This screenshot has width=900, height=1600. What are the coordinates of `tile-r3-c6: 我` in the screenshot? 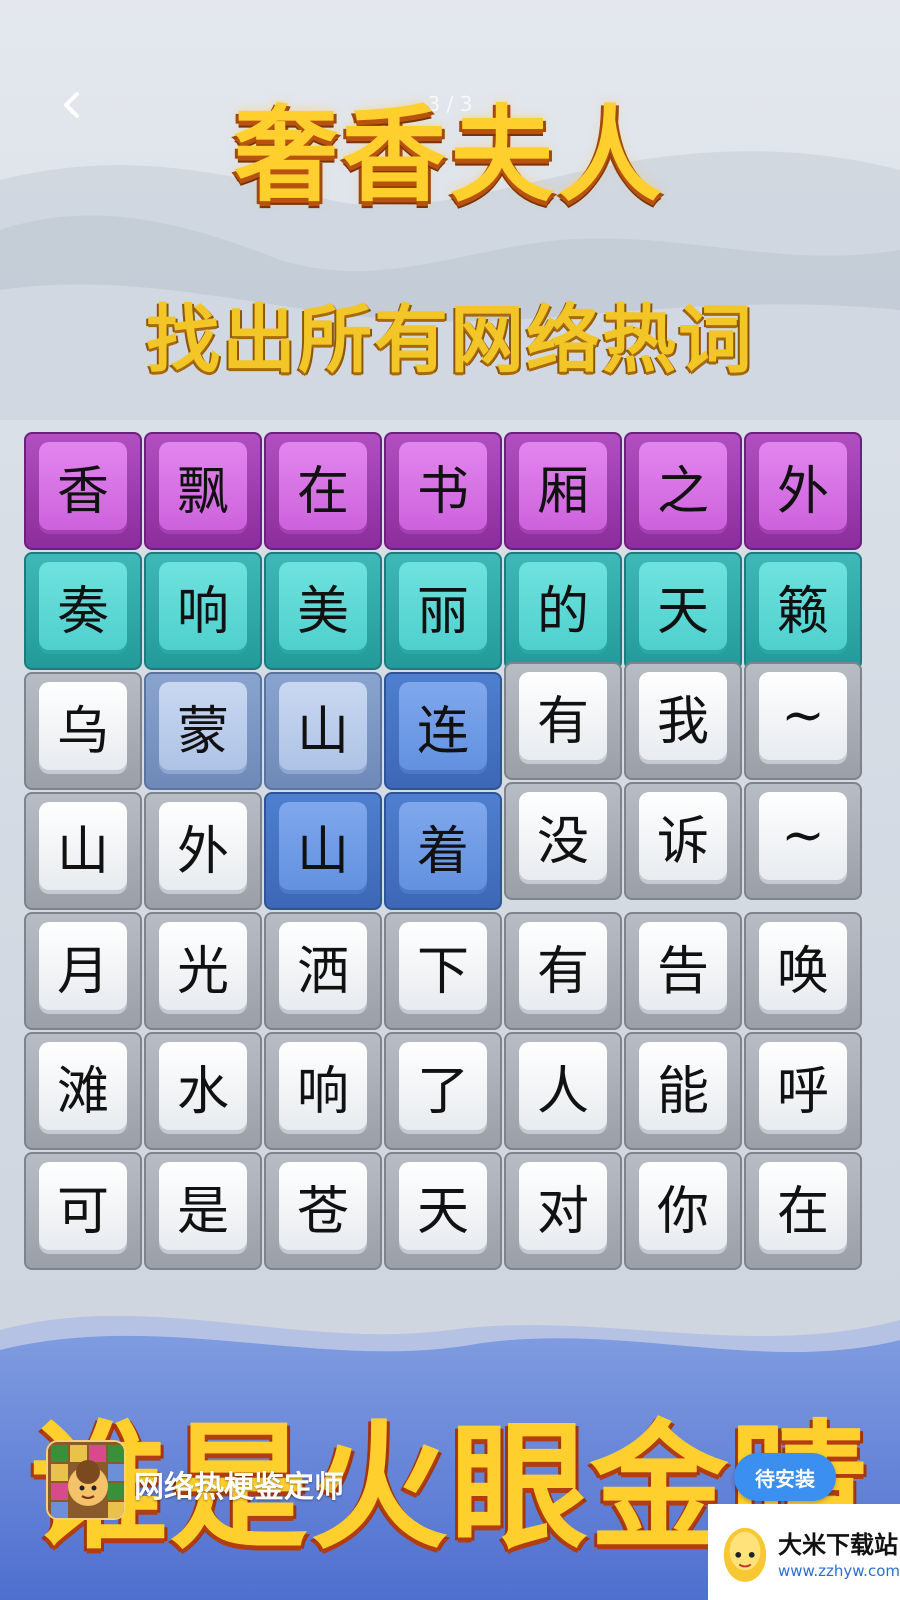 It's located at (683, 721).